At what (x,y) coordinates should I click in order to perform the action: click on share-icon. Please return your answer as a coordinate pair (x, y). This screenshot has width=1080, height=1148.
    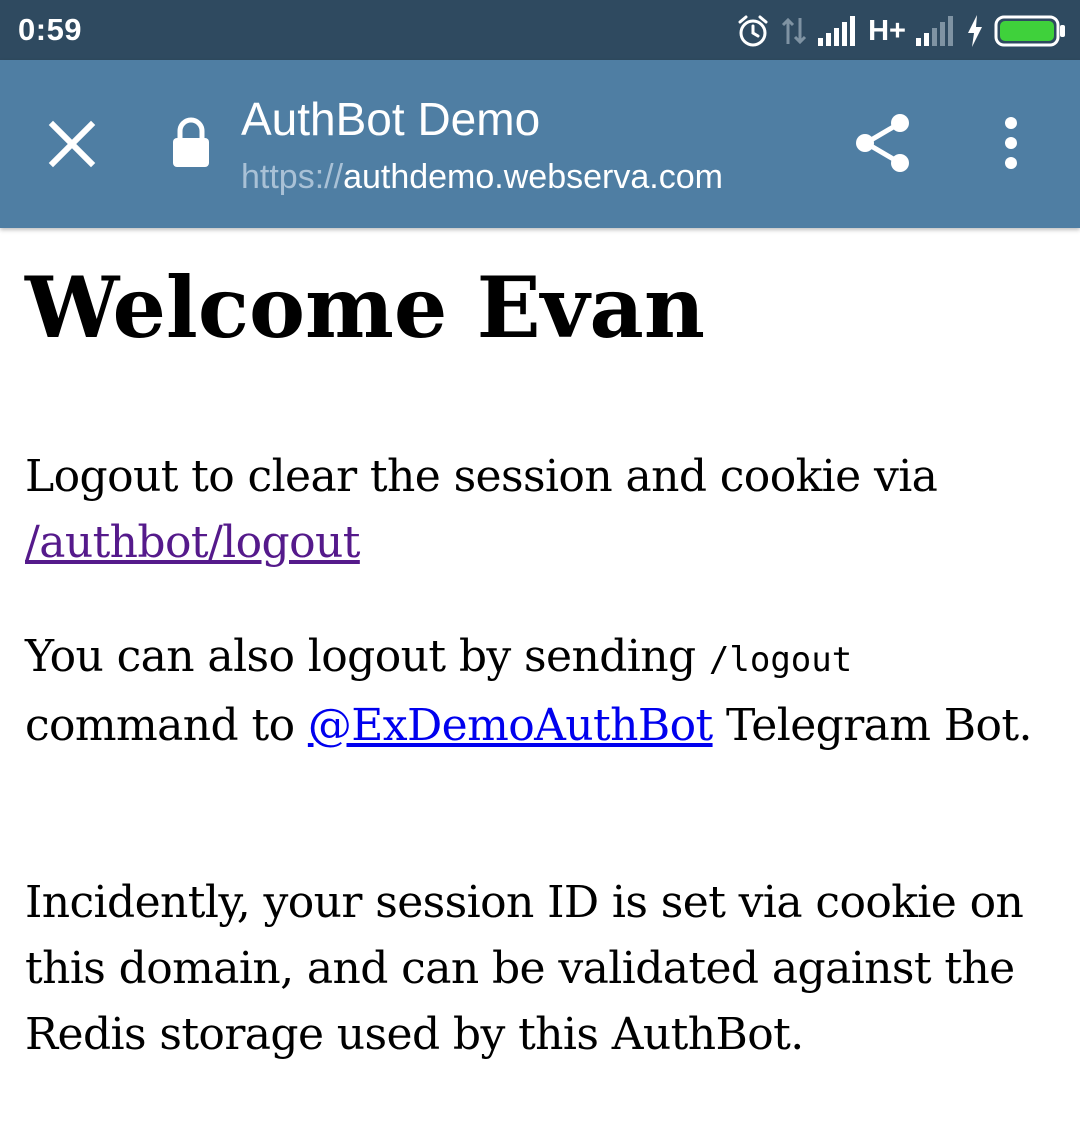
    Looking at the image, I should click on (882, 143).